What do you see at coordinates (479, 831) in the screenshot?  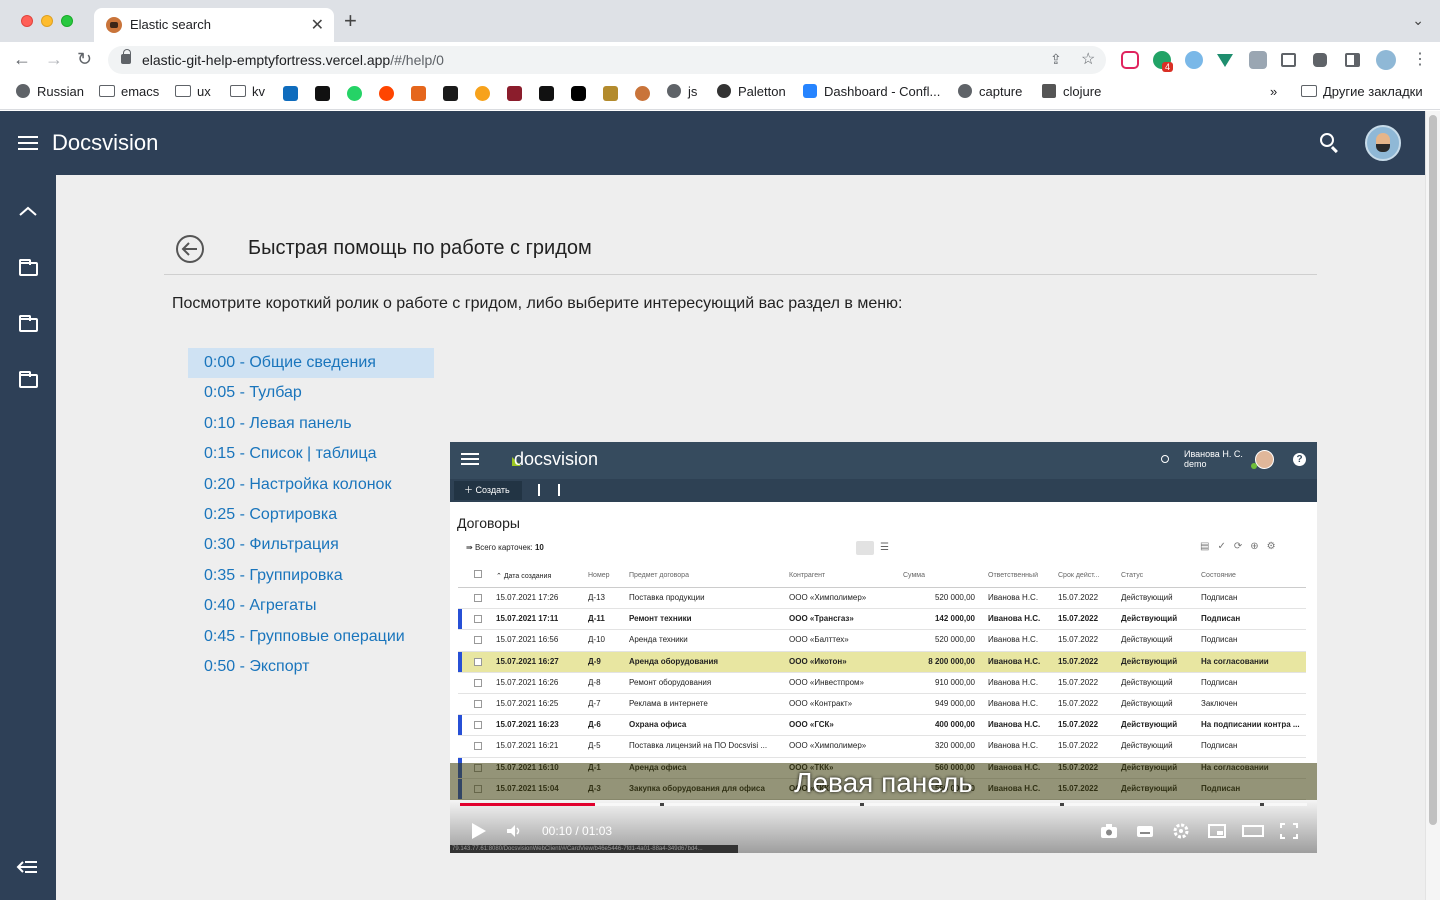 I see `play-icon` at bounding box center [479, 831].